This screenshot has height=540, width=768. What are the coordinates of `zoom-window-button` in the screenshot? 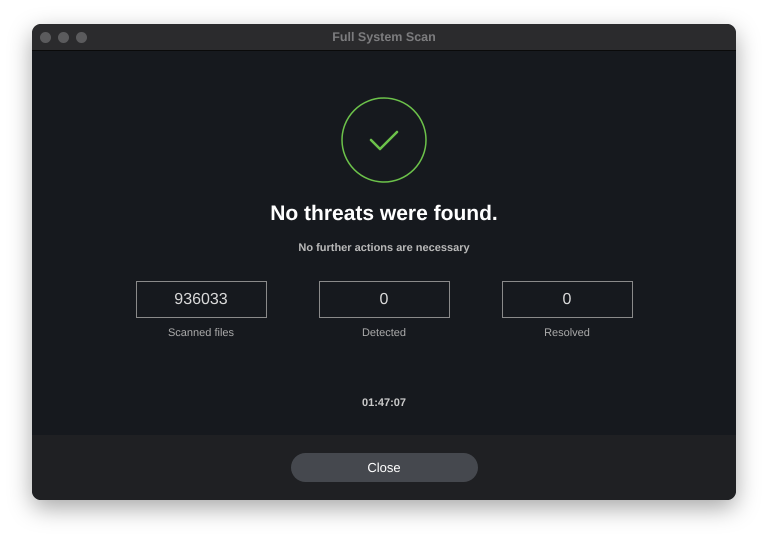 It's located at (81, 37).